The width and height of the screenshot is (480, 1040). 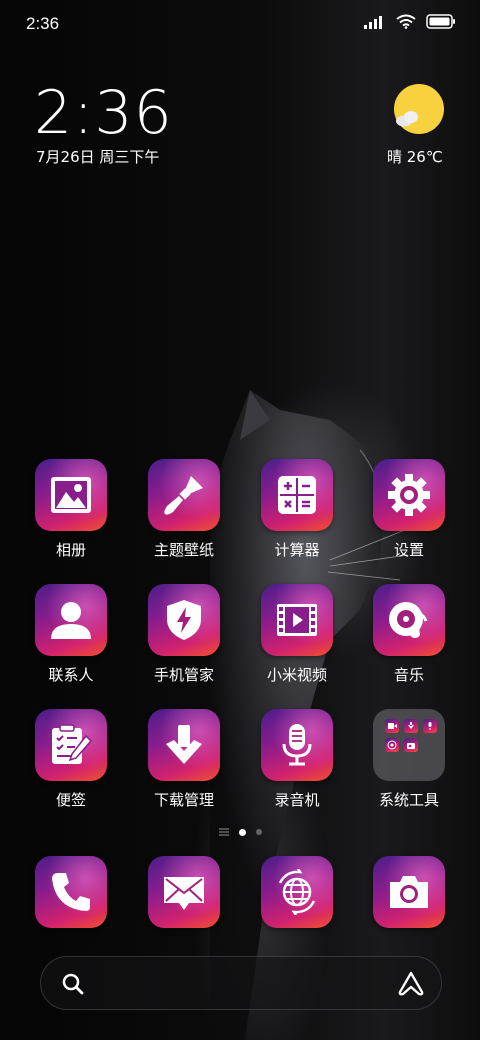 What do you see at coordinates (415, 156) in the screenshot?
I see `weather-text: 晴 26℃` at bounding box center [415, 156].